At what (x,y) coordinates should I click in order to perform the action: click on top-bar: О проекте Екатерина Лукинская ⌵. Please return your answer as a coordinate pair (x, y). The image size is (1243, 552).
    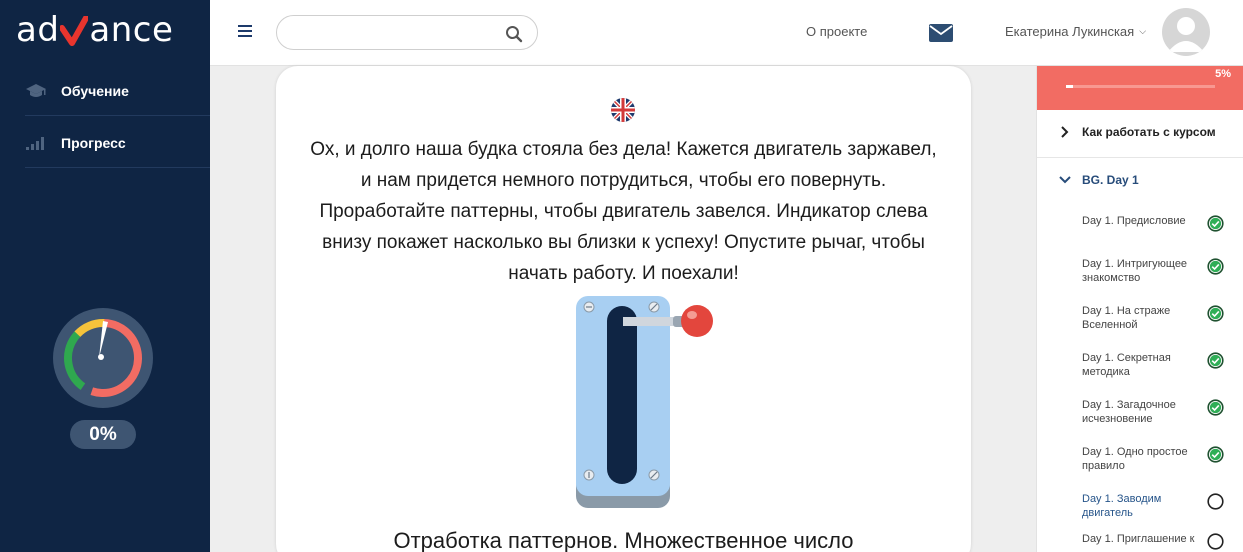
    Looking at the image, I should click on (726, 33).